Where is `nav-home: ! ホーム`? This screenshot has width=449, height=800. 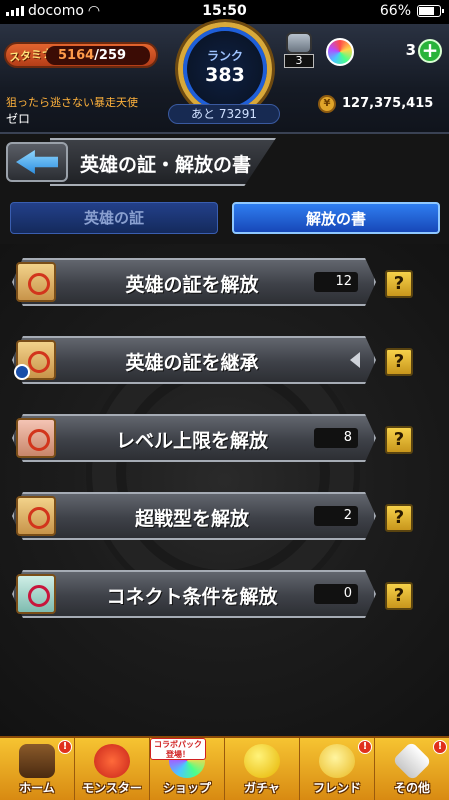 nav-home: ! ホーム is located at coordinates (37, 769).